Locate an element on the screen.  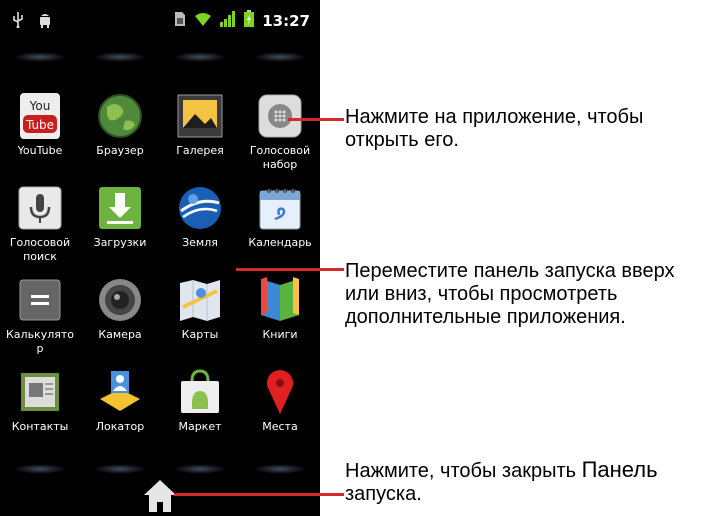
callout-close: Нажмите, чтобы закрыть Панель запуска. is located at coordinates (534, 482).